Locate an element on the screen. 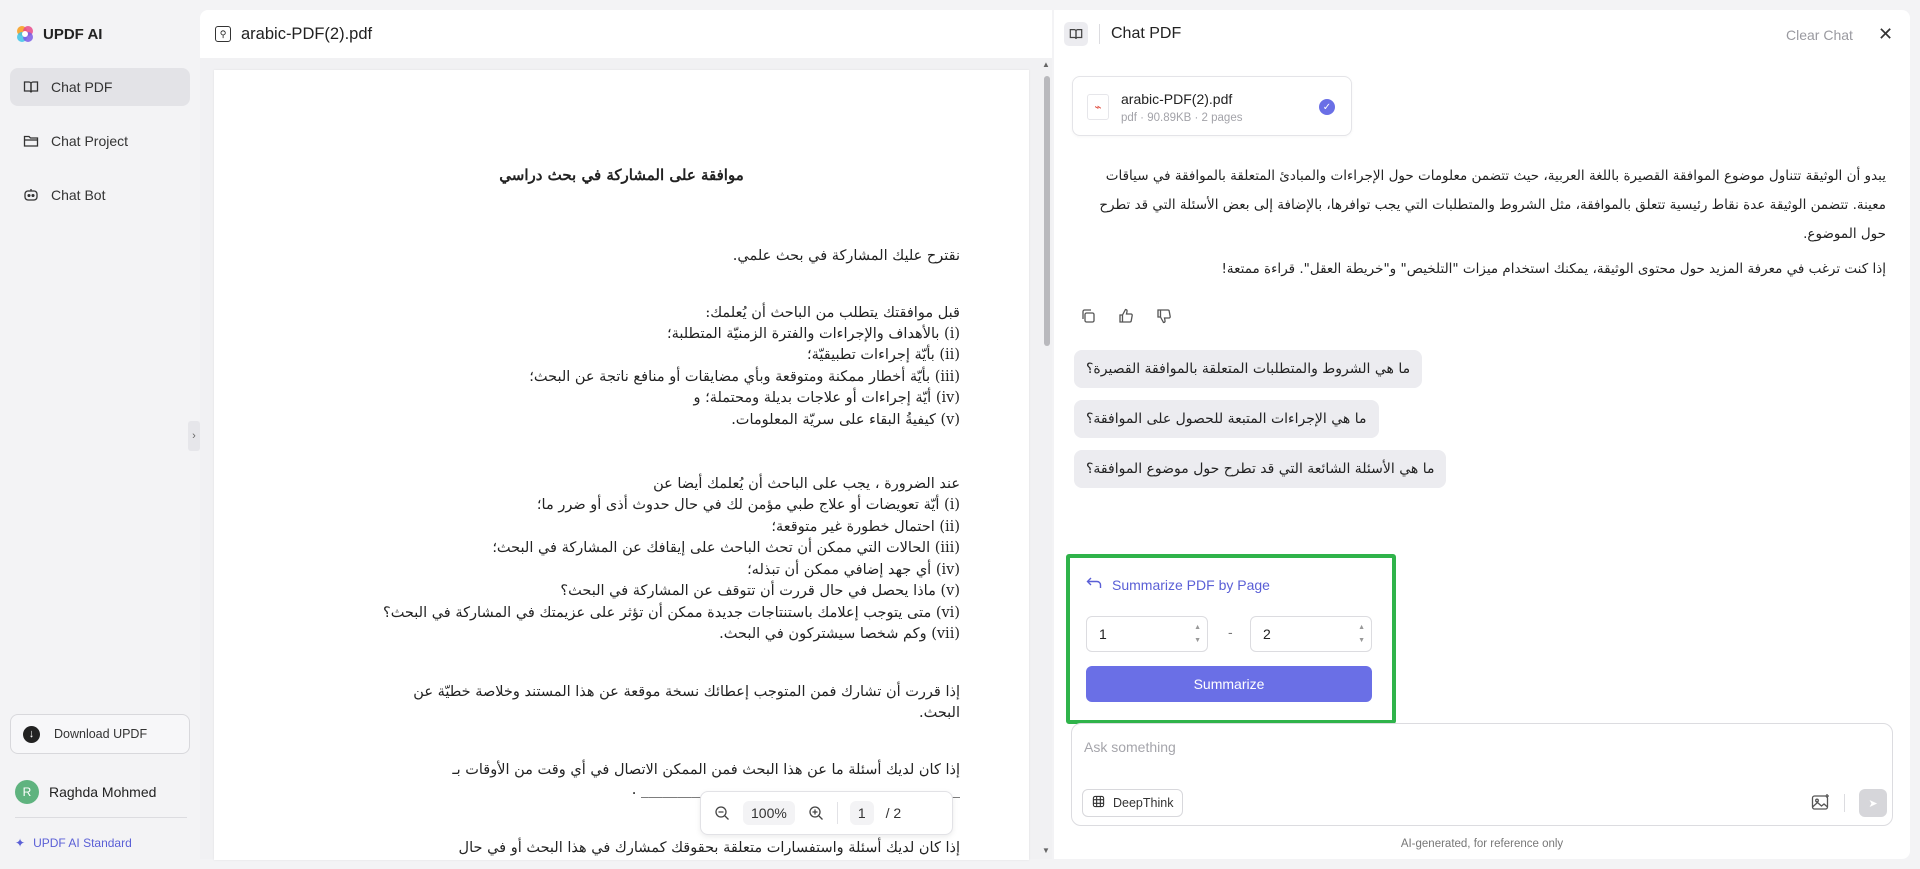  thumbs-down-icon is located at coordinates (1164, 316).